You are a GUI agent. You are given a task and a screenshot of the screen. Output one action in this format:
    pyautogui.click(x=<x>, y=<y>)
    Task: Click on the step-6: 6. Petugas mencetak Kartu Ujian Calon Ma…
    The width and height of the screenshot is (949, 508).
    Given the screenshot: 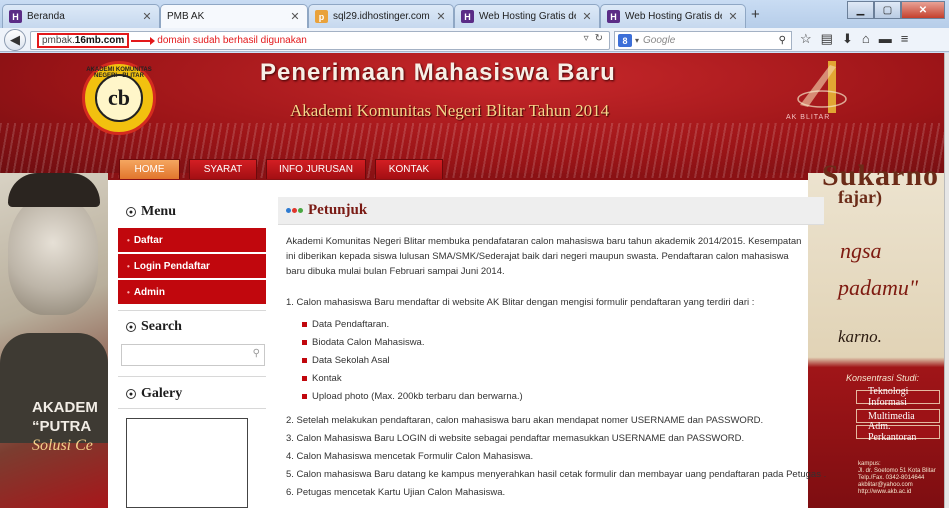 What is the action you would take?
    pyautogui.click(x=396, y=492)
    